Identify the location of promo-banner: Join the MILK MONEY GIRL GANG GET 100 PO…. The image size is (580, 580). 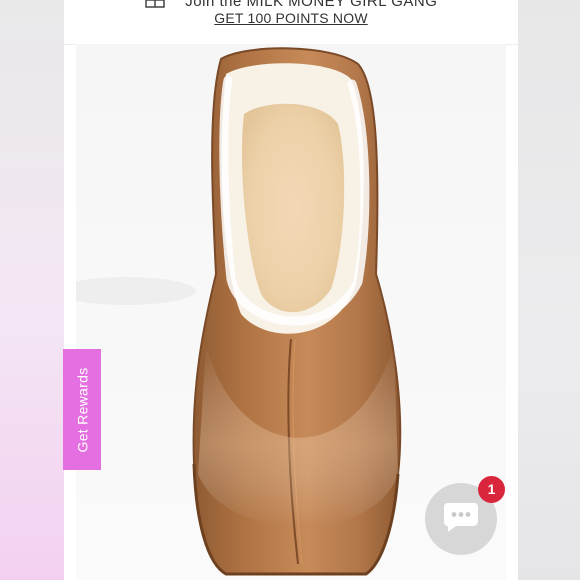
(291, 22).